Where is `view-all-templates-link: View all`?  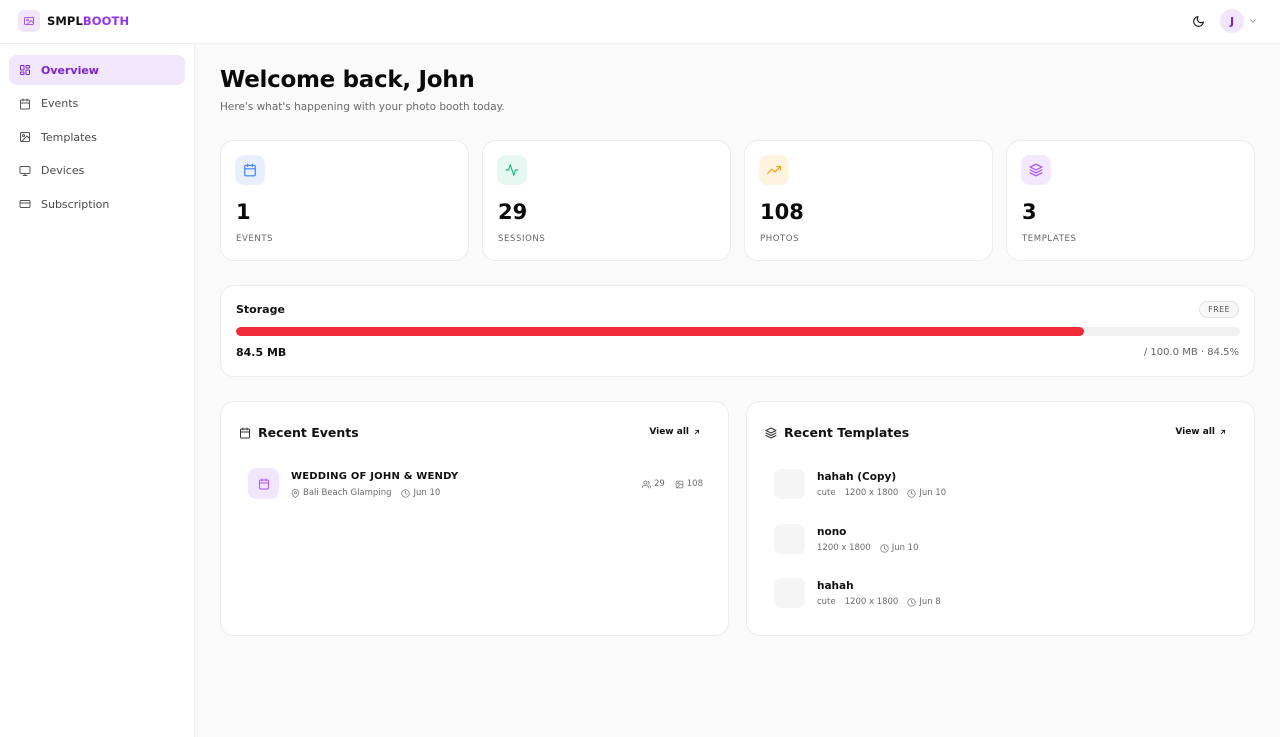
view-all-templates-link: View all is located at coordinates (1201, 432).